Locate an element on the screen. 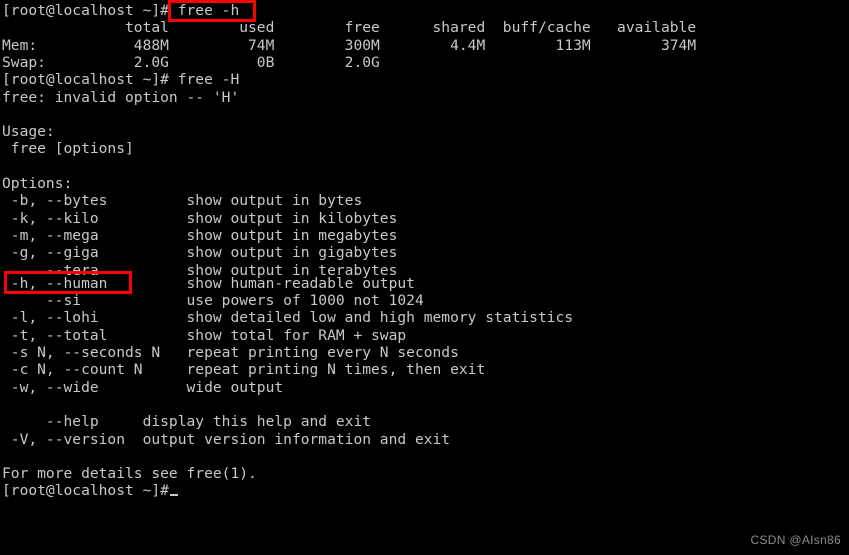  terminal-line-prompt-free-H: [root@localhost ~]# free -H is located at coordinates (121, 80).